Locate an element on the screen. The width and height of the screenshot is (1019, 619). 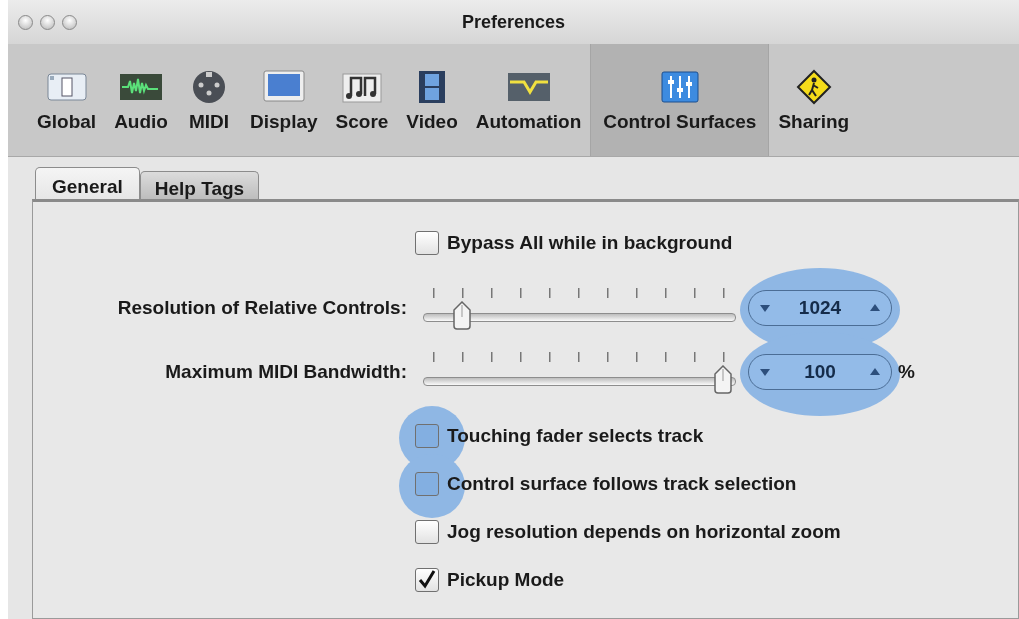
checkbox-label: Bypass All while in background is located at coordinates (590, 243).